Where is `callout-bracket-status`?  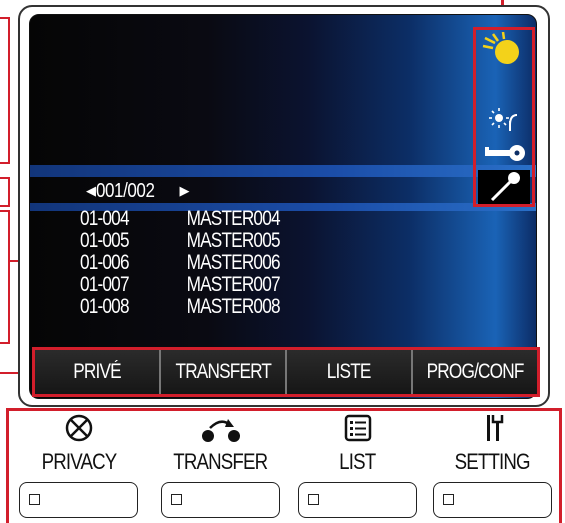
callout-bracket-status is located at coordinates (5, 90).